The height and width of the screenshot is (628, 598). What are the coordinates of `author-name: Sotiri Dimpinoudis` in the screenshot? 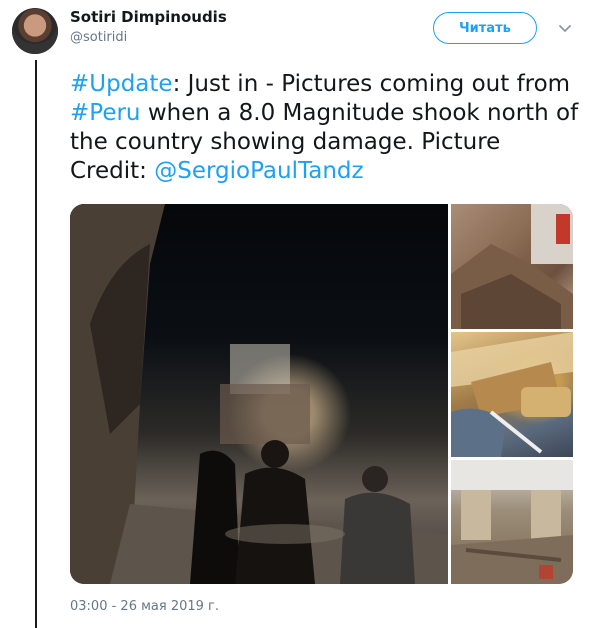 It's located at (148, 17).